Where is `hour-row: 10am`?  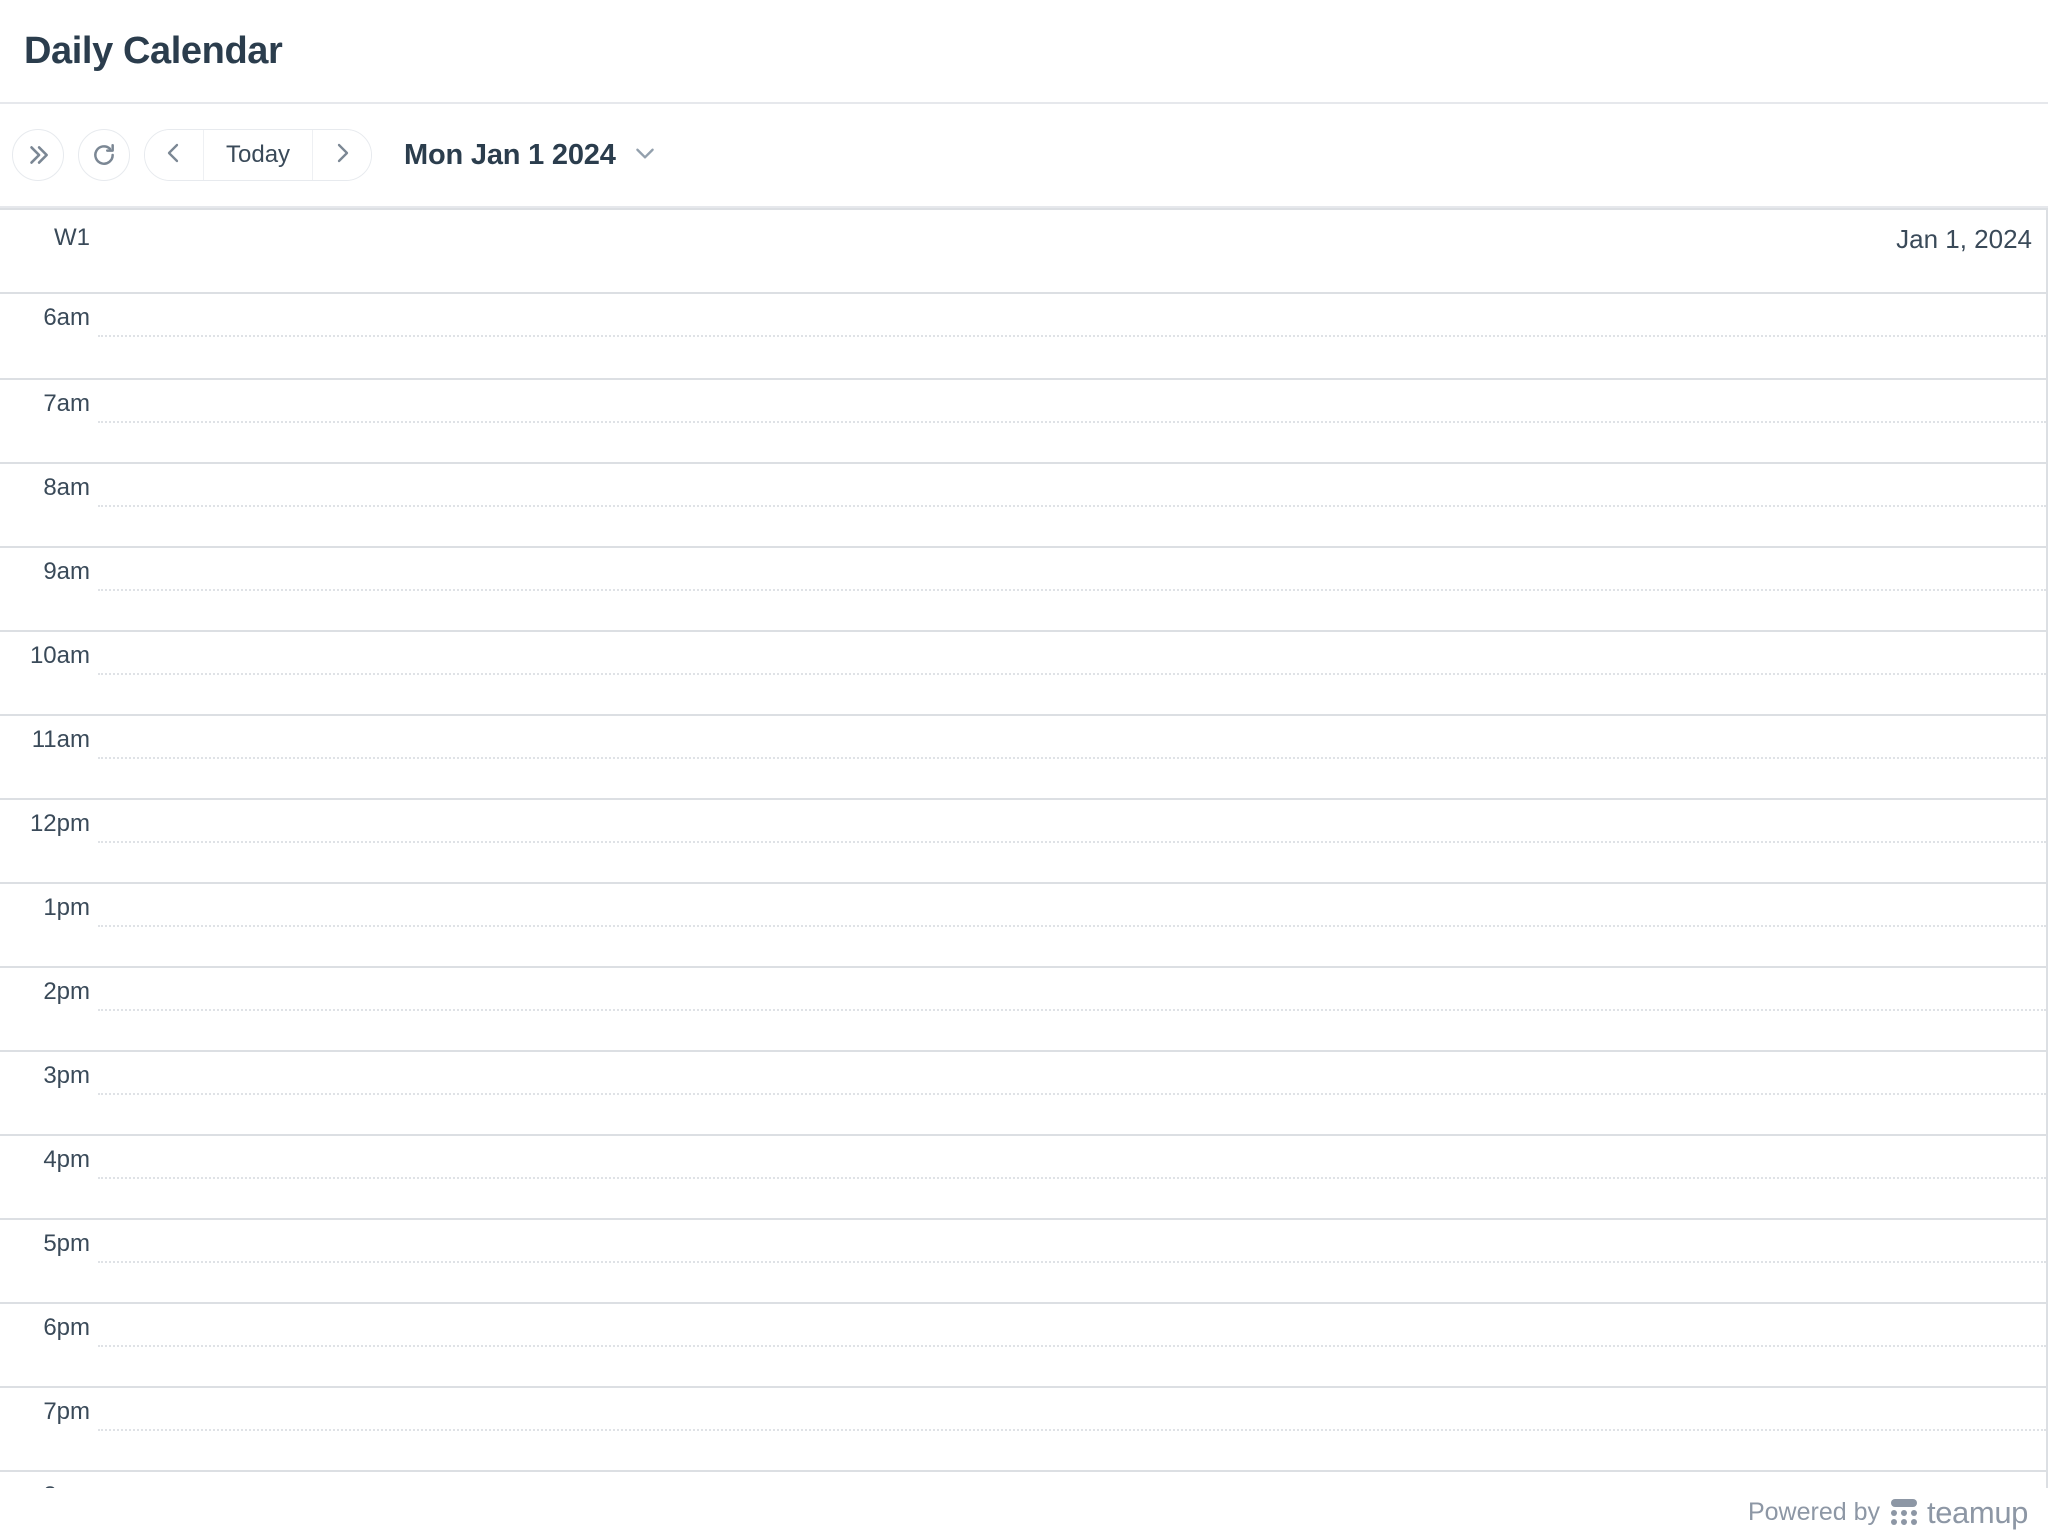 hour-row: 10am is located at coordinates (1023, 672).